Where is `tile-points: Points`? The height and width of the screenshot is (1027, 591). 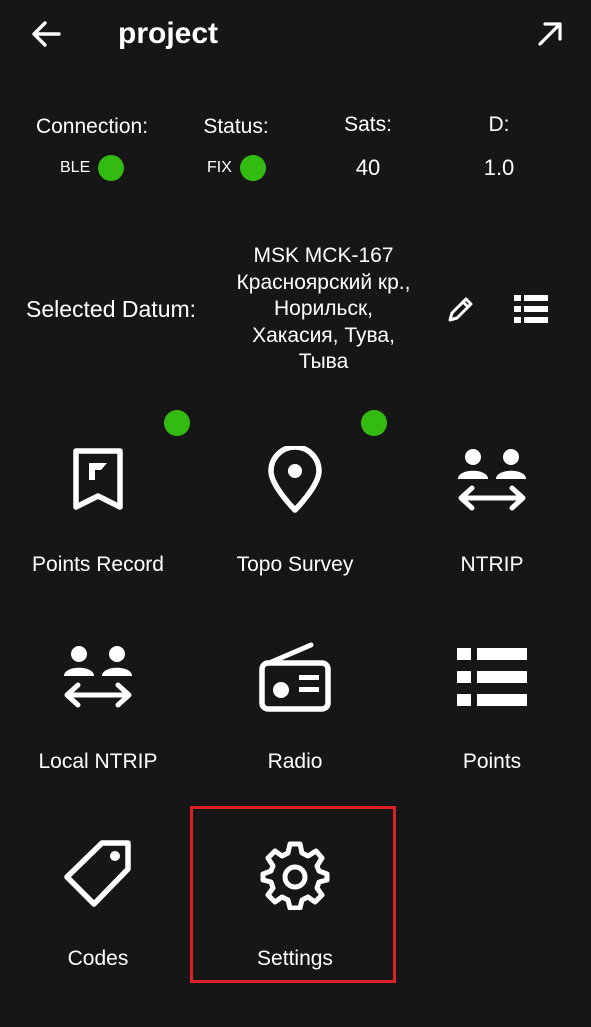
tile-points: Points is located at coordinates (492, 705).